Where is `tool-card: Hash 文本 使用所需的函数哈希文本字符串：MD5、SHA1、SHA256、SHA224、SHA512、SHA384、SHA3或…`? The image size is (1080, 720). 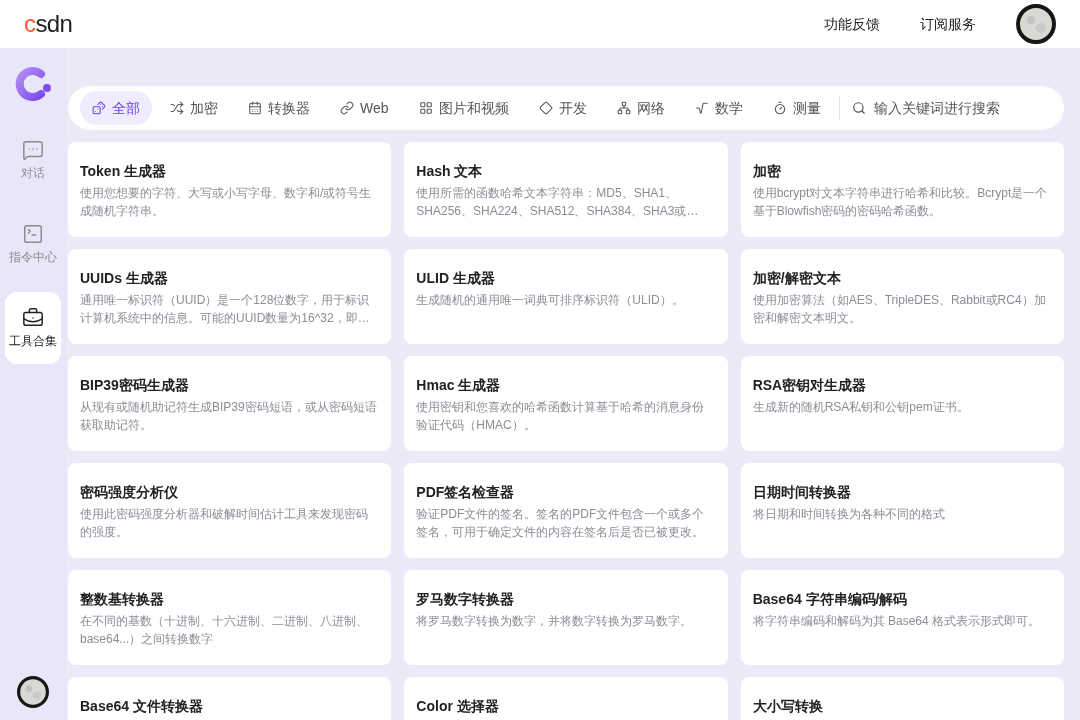
tool-card: Hash 文本 使用所需的函数哈希文本字符串：MD5、SHA1、SHA256、SHA224、SHA512、SHA384、SHA3或… is located at coordinates (566, 189).